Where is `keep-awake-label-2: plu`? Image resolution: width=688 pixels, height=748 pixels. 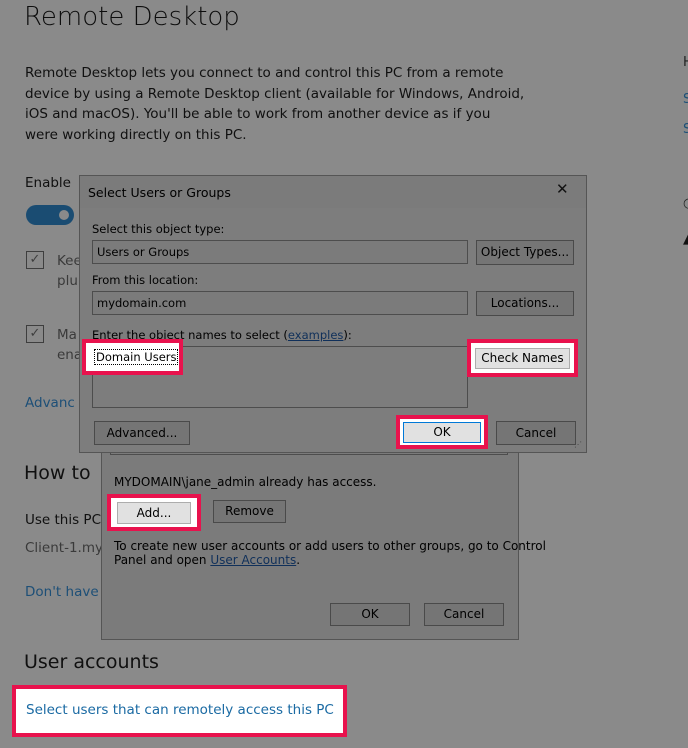 keep-awake-label-2: plu is located at coordinates (67, 281).